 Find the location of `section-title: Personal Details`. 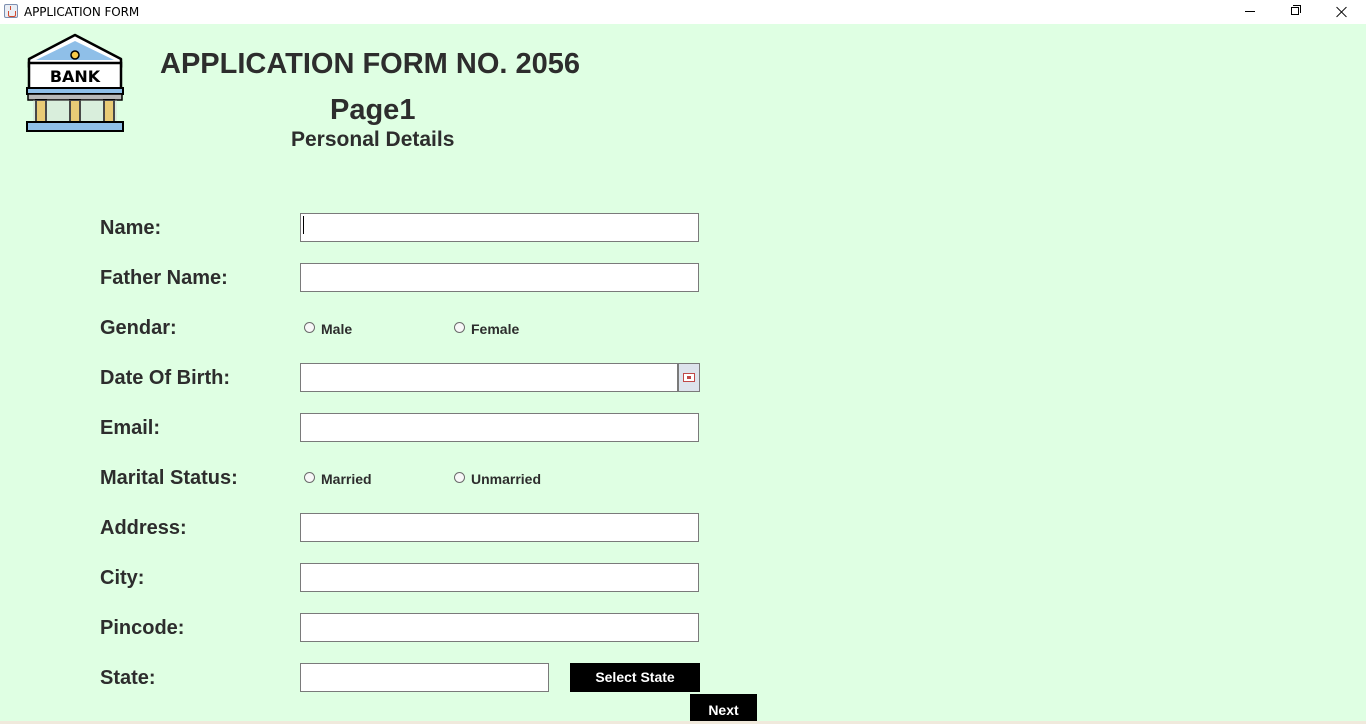

section-title: Personal Details is located at coordinates (373, 139).